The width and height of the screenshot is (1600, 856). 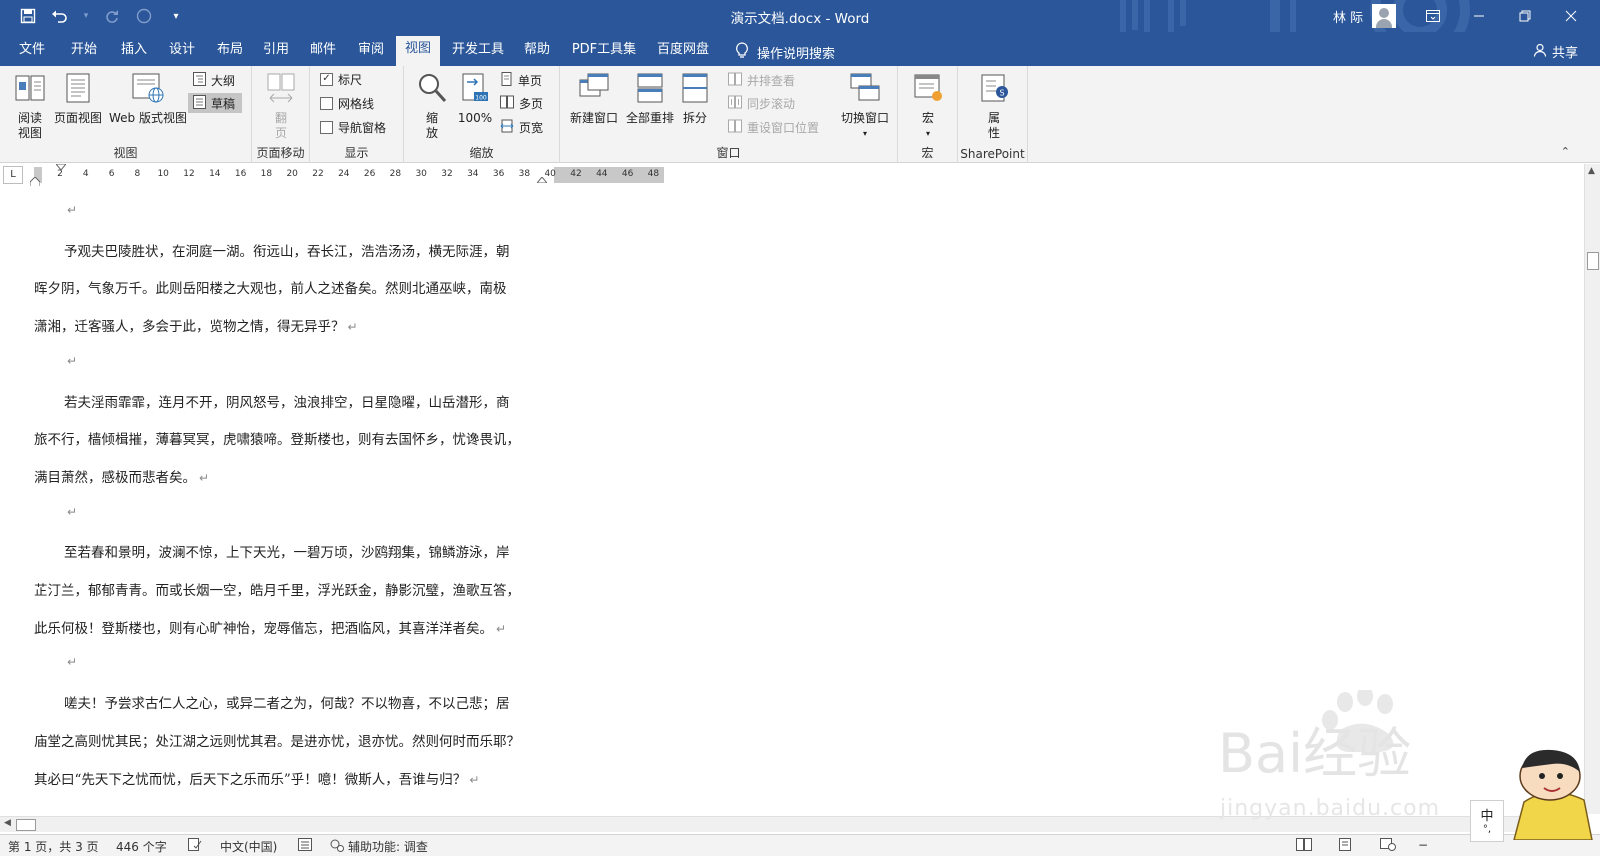 What do you see at coordinates (217, 80) in the screenshot?
I see `outline-button: 大纲` at bounding box center [217, 80].